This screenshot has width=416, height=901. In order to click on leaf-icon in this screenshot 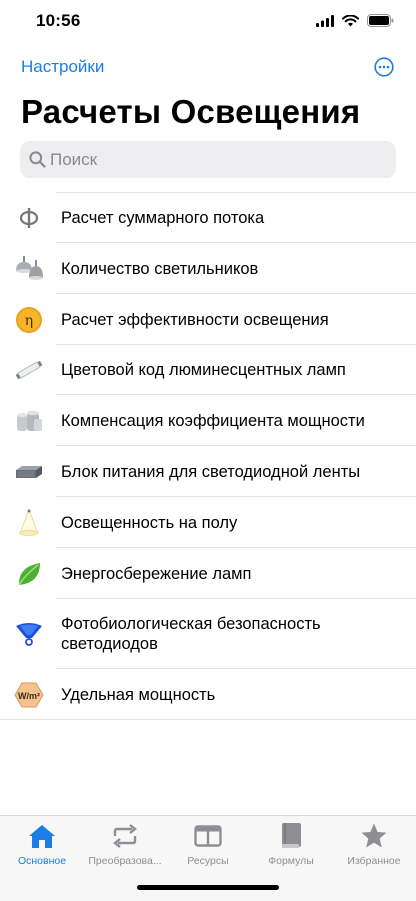, I will do `click(29, 574)`.